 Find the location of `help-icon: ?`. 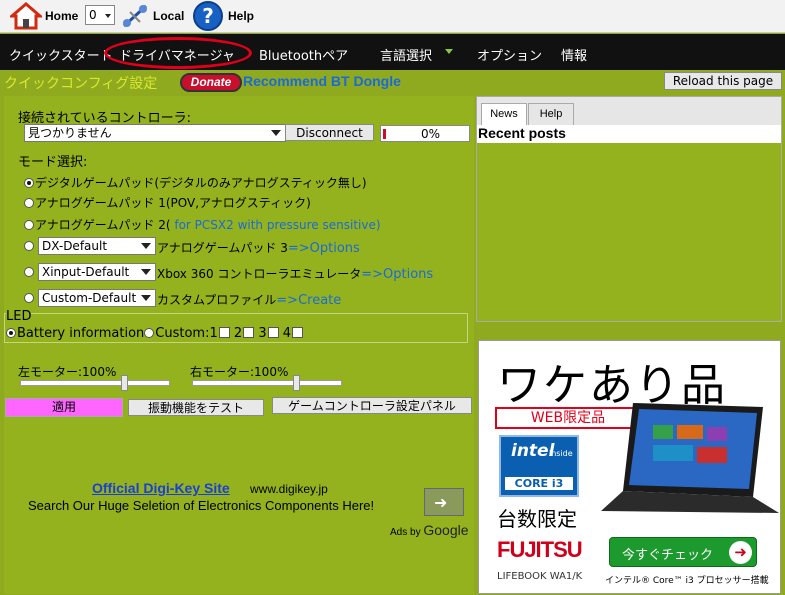

help-icon: ? is located at coordinates (208, 16).